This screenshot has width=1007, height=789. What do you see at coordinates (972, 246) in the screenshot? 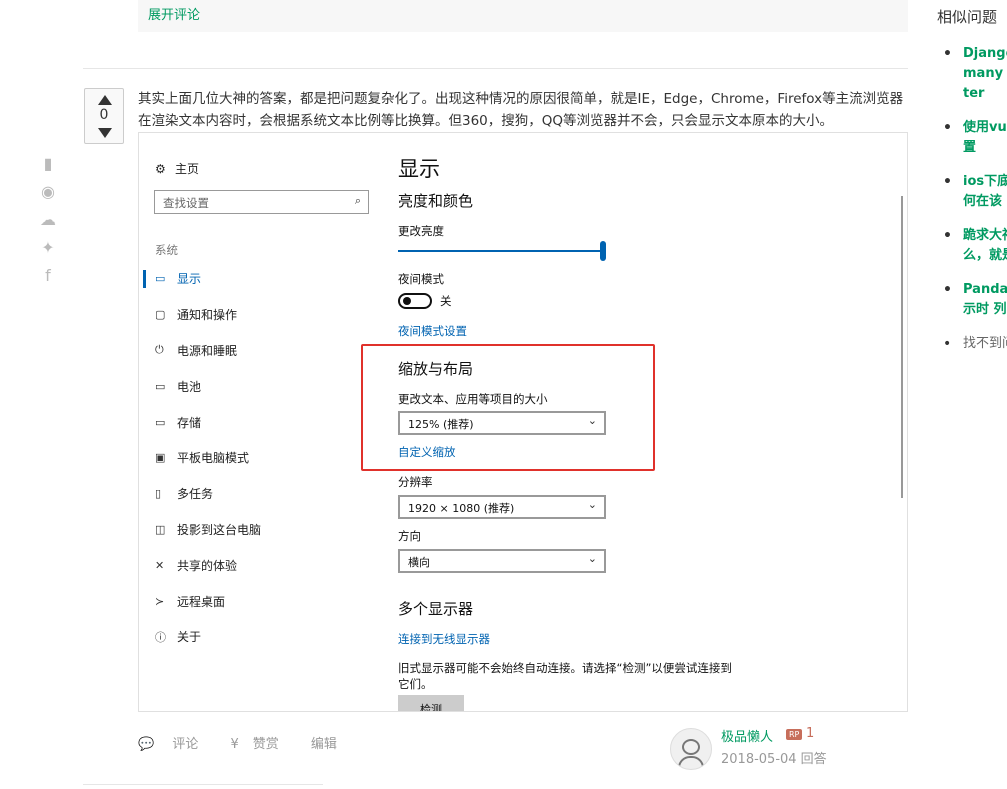
I see `similar-question-item: 跪求大神么，就是` at bounding box center [972, 246].